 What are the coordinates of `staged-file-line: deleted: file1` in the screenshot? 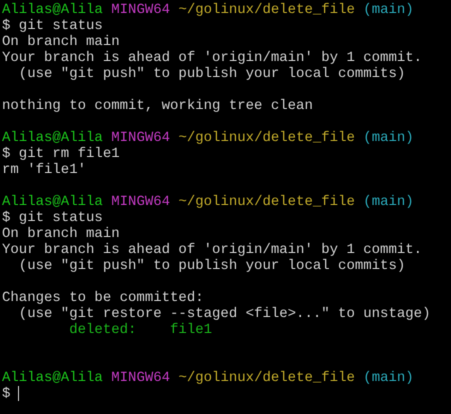 It's located at (140, 330).